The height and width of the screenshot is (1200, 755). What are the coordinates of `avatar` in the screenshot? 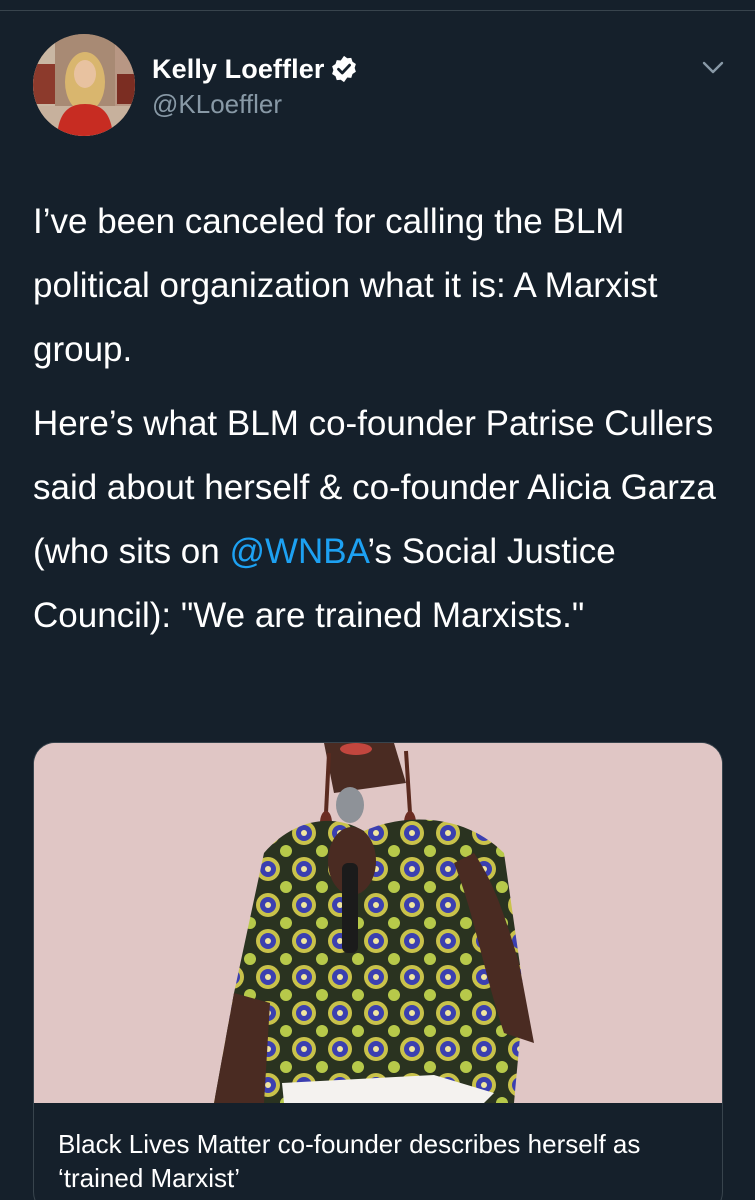 It's located at (84, 85).